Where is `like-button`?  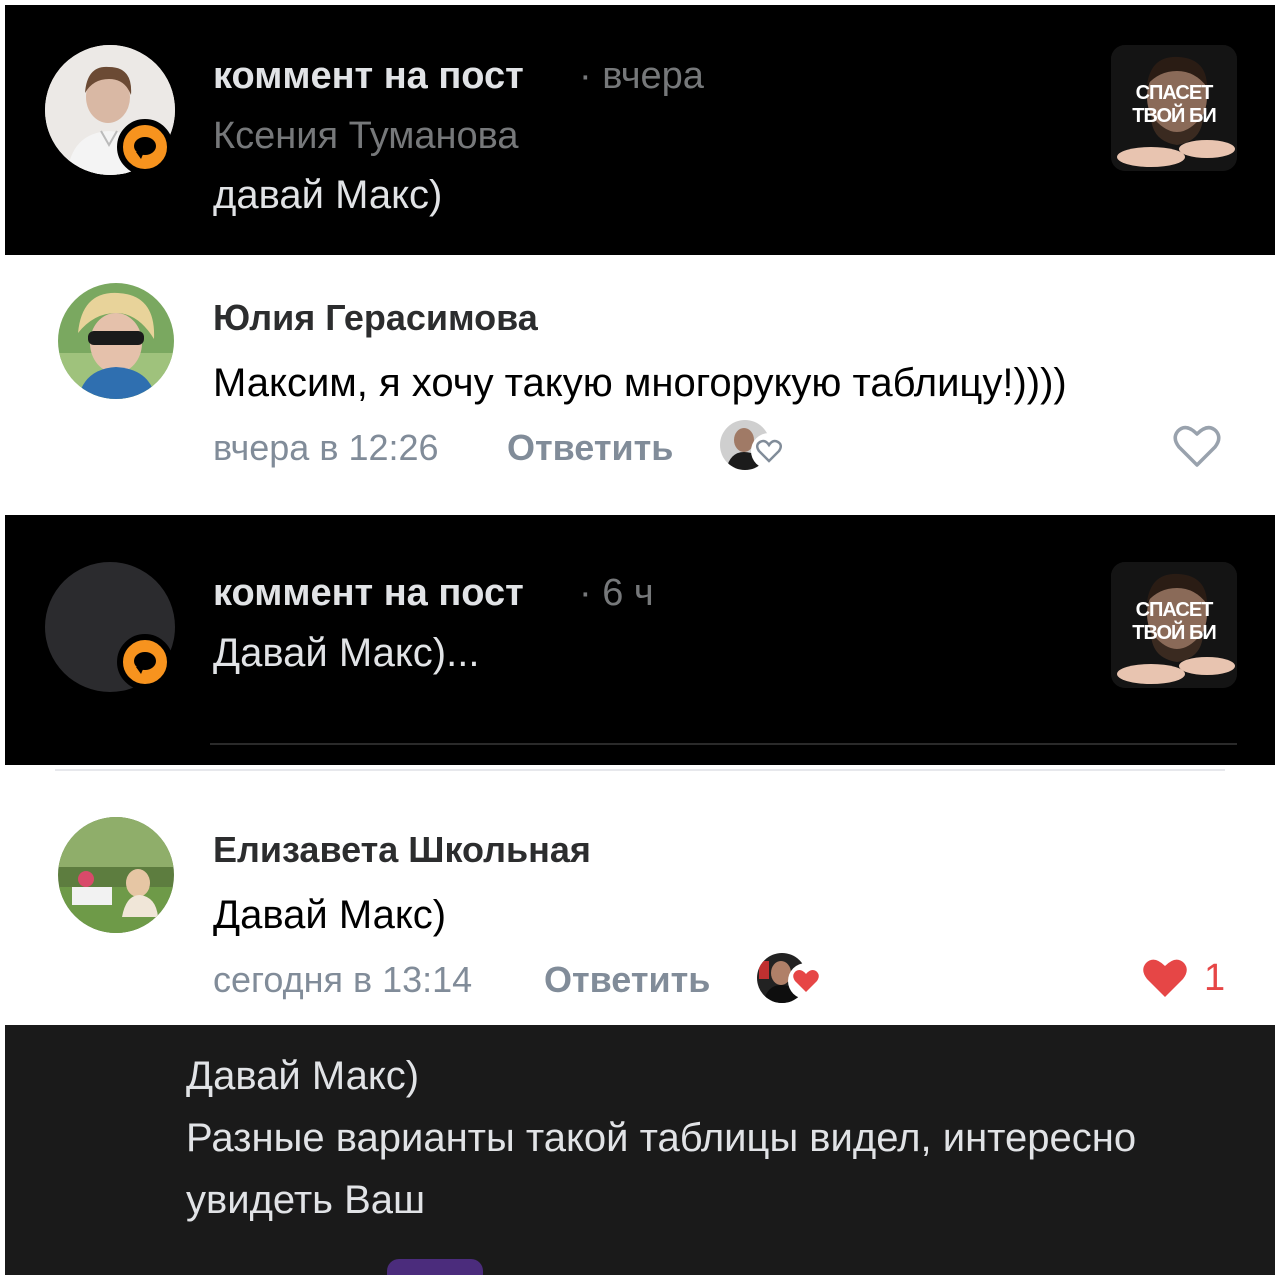 like-button is located at coordinates (1197, 446).